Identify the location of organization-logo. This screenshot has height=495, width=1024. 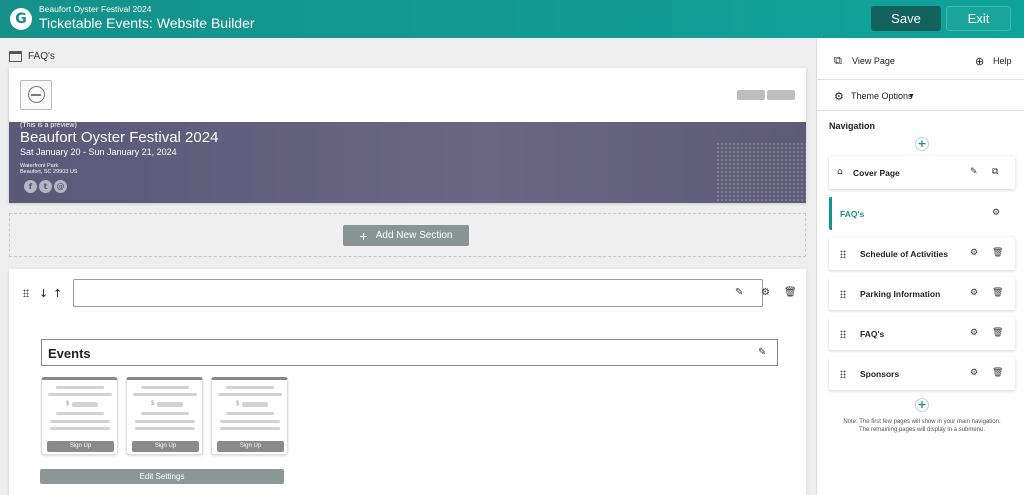
(36, 95).